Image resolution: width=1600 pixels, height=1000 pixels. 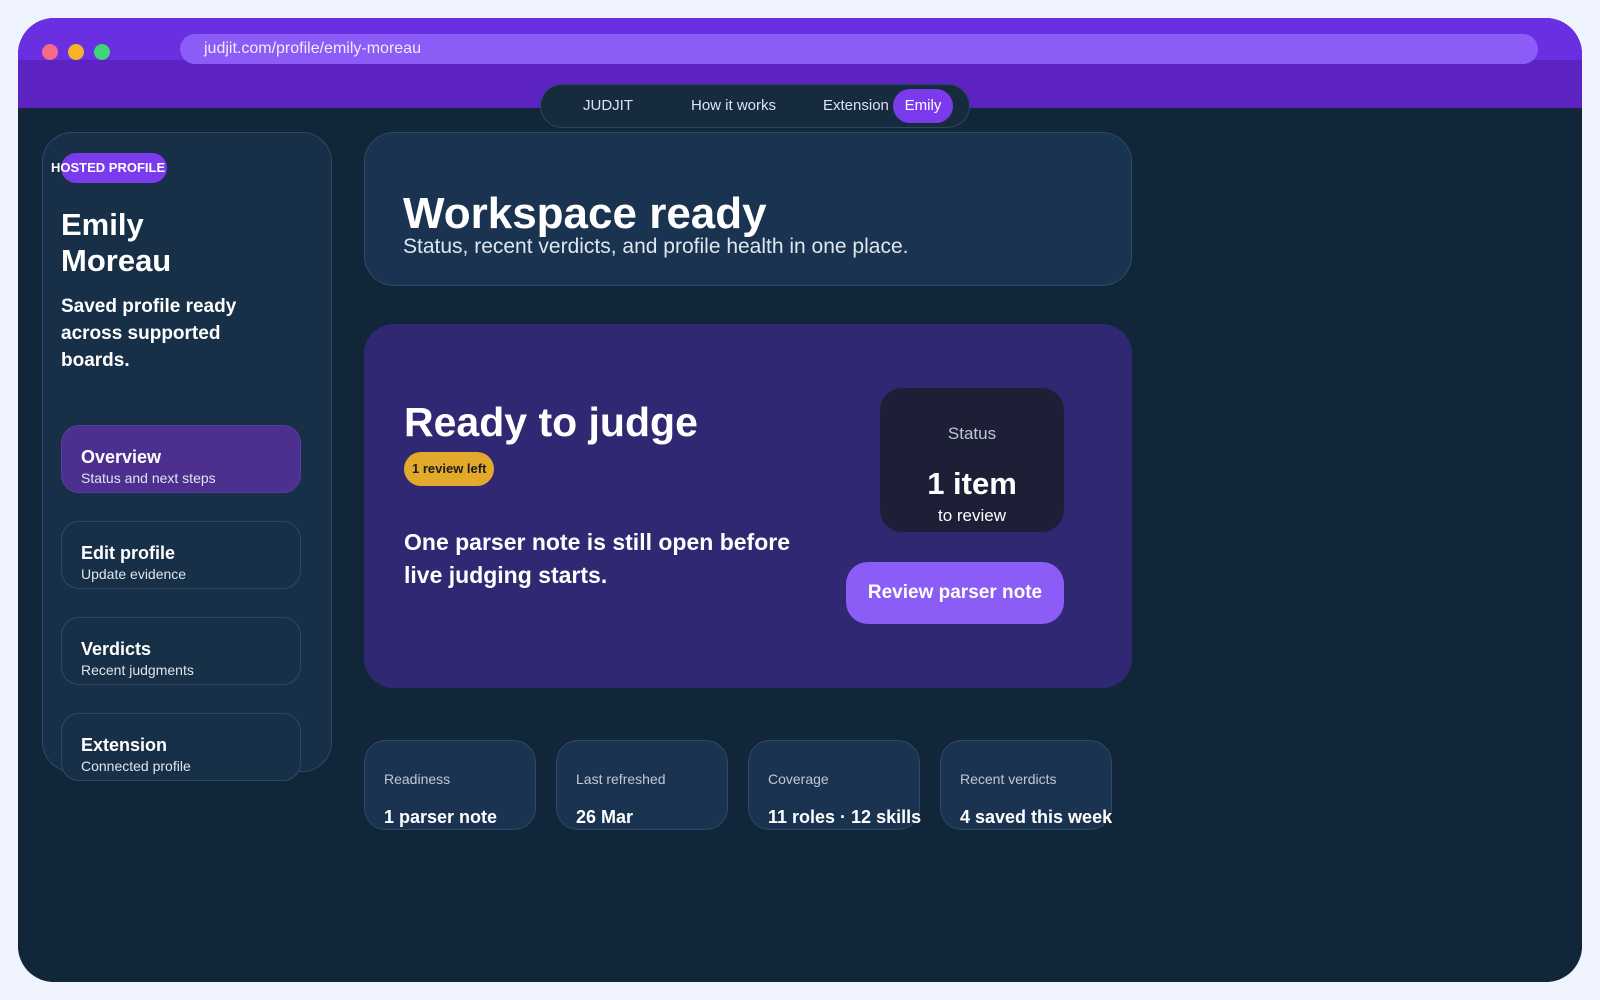 I want to click on top-nav: JUDJIT How it works Extension Emily, so click(x=755, y=106).